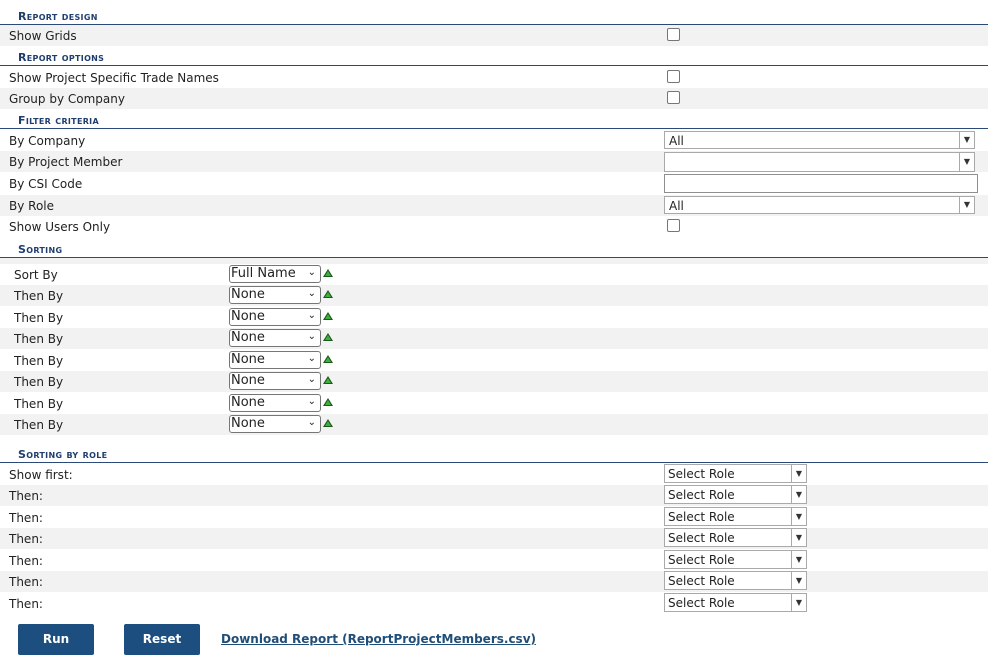  I want to click on by-company-value: All, so click(676, 141).